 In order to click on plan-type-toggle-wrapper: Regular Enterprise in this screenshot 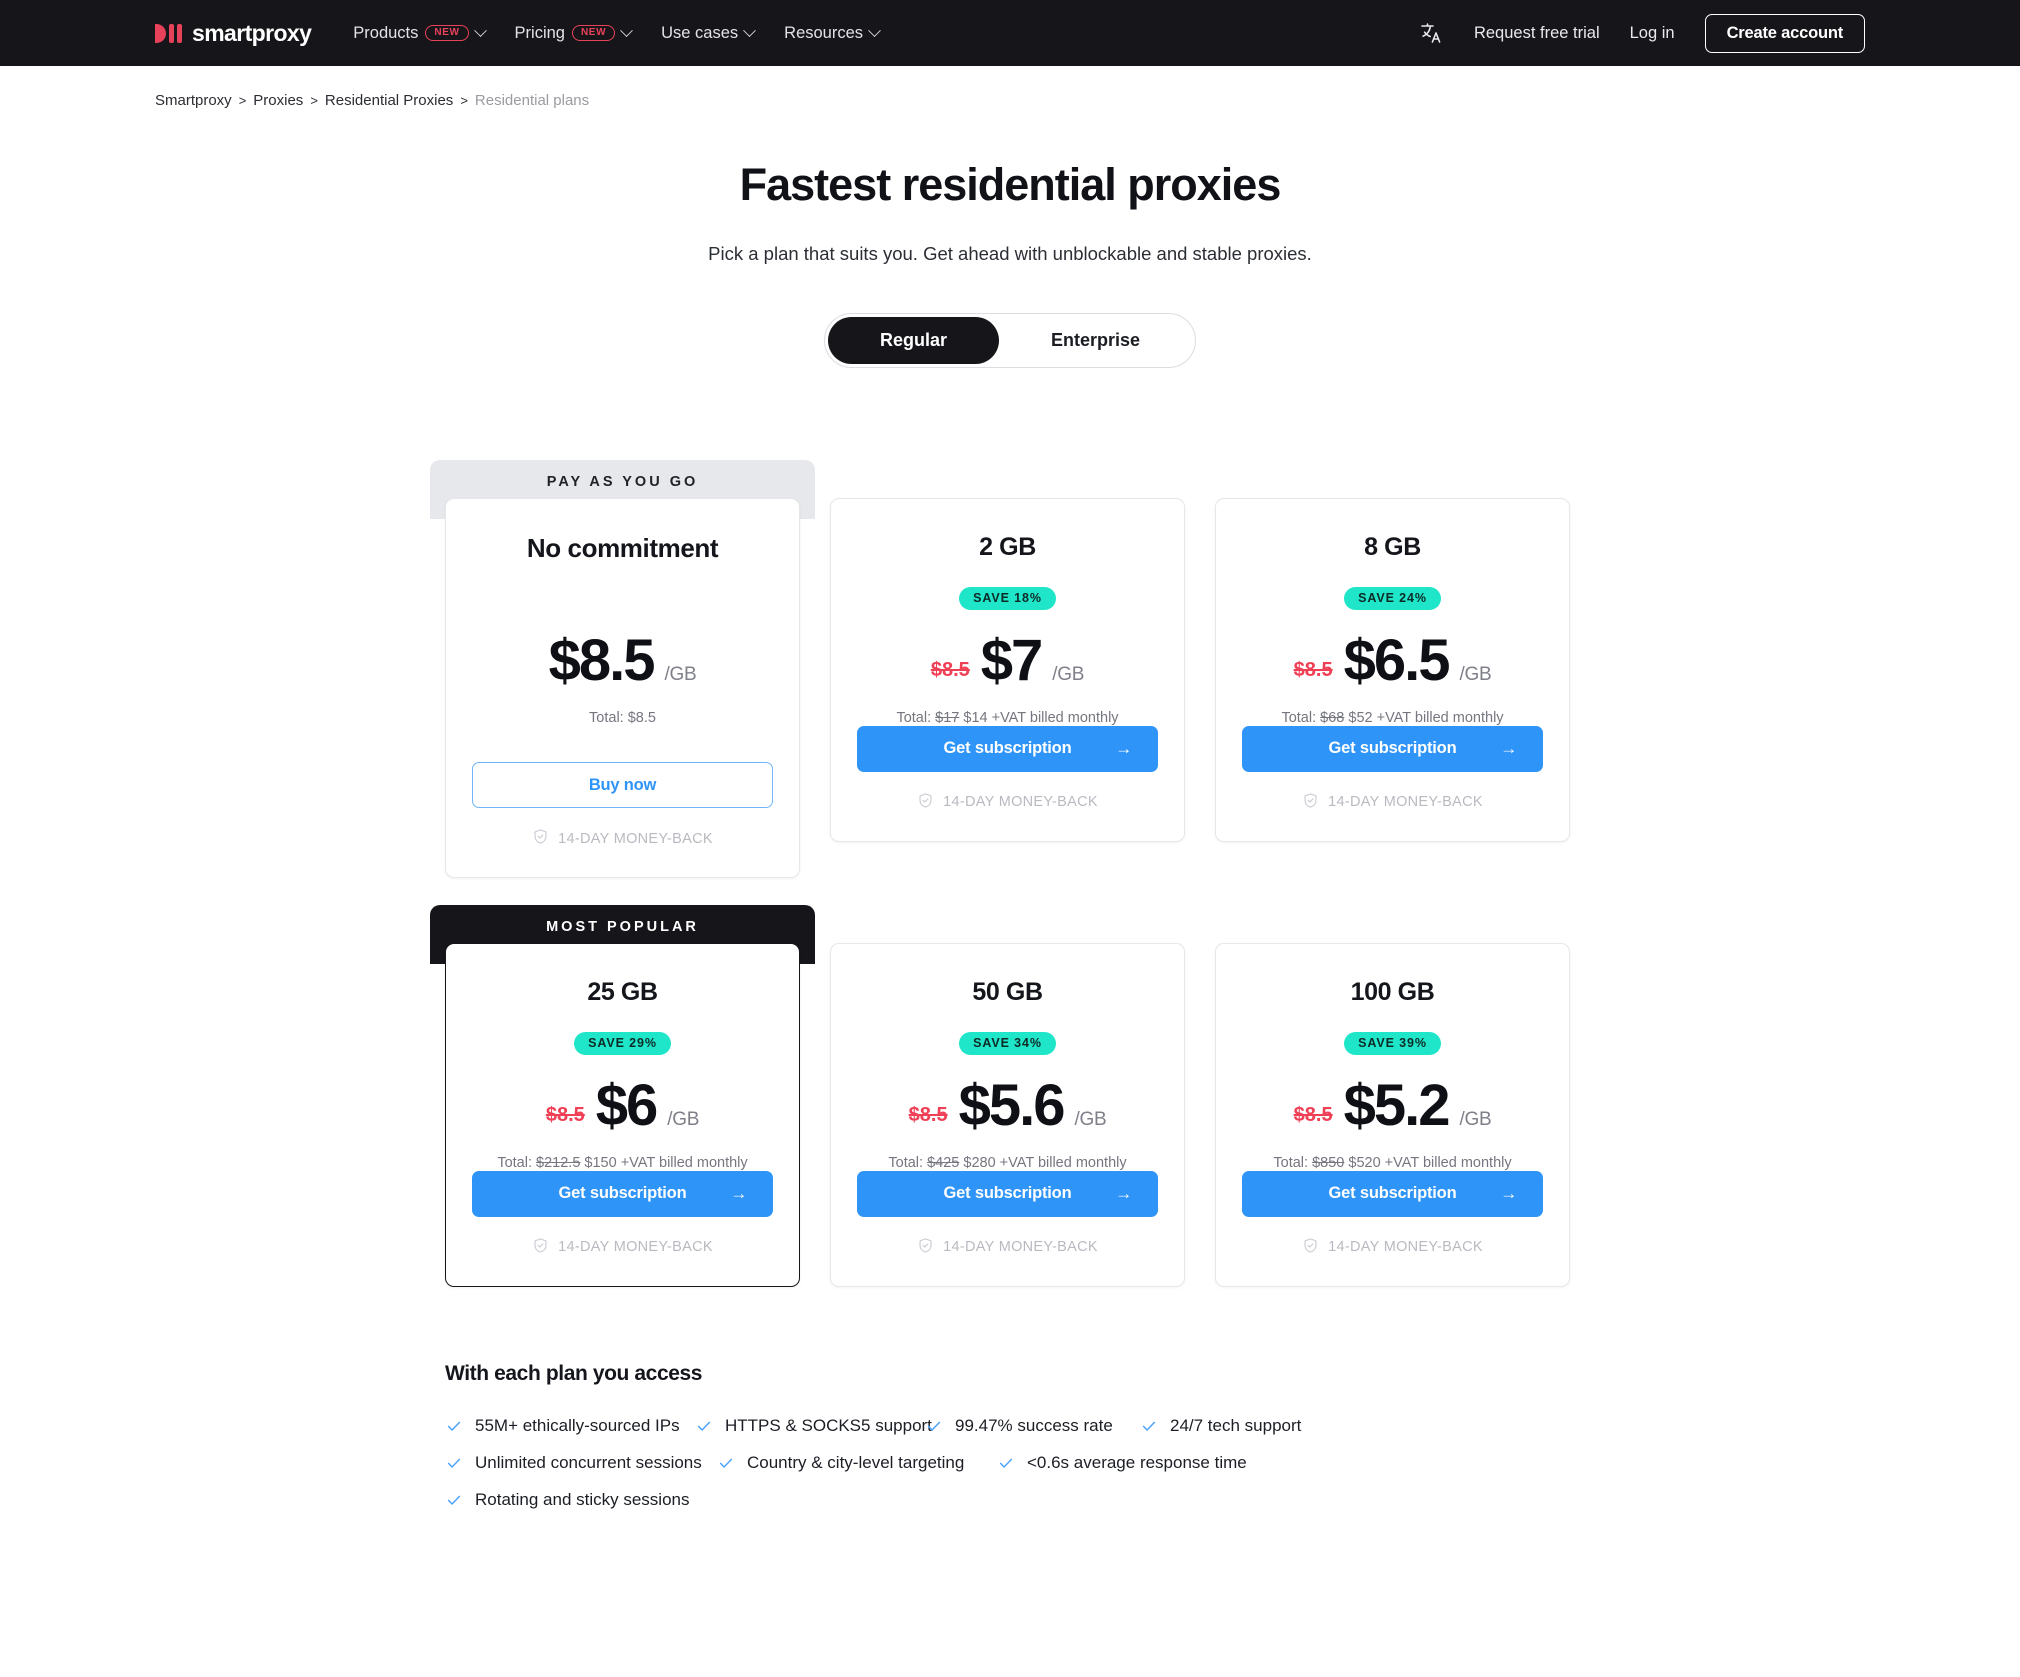, I will do `click(1010, 340)`.